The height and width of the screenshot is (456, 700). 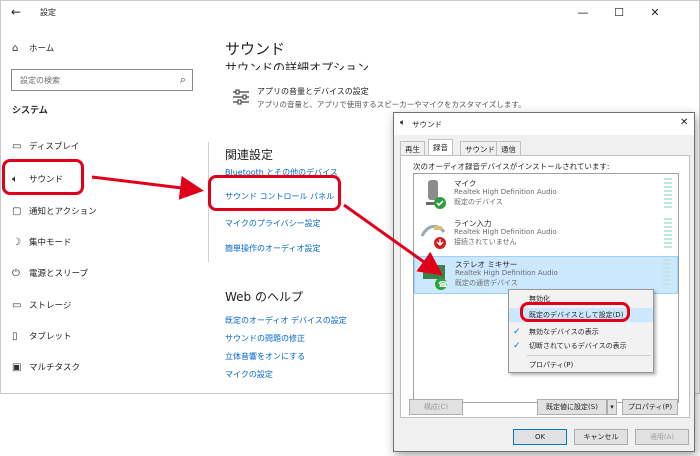 What do you see at coordinates (393, 239) in the screenshot?
I see `arrow-to-device` at bounding box center [393, 239].